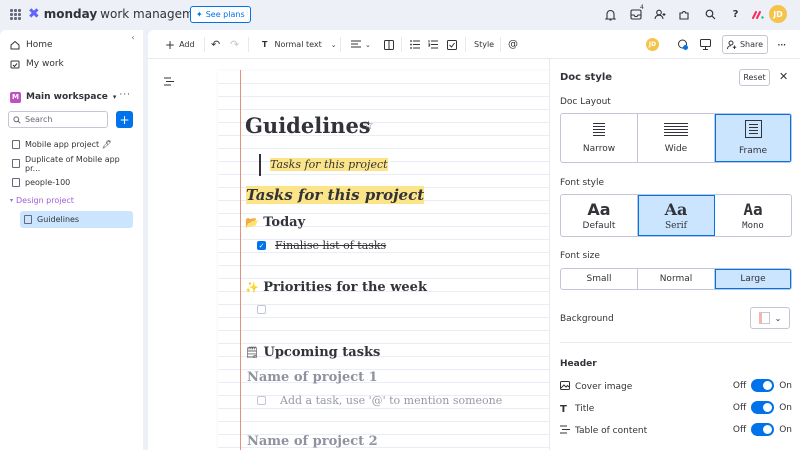 The image size is (800, 450). I want to click on style-button: Style, so click(484, 44).